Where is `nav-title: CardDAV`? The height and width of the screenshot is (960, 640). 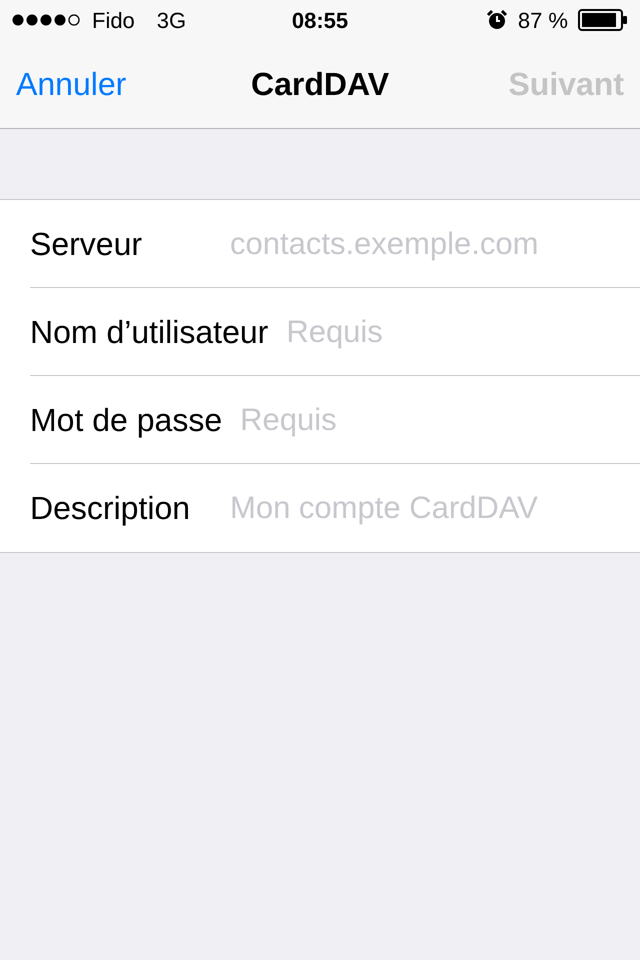 nav-title: CardDAV is located at coordinates (320, 84).